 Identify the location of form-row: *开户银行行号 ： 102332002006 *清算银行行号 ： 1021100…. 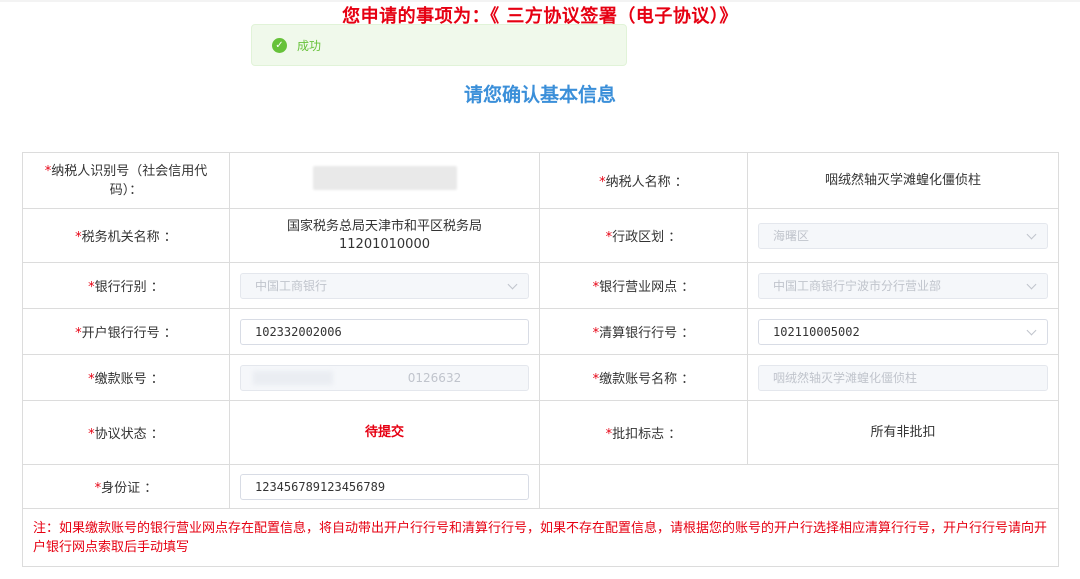
(540, 331).